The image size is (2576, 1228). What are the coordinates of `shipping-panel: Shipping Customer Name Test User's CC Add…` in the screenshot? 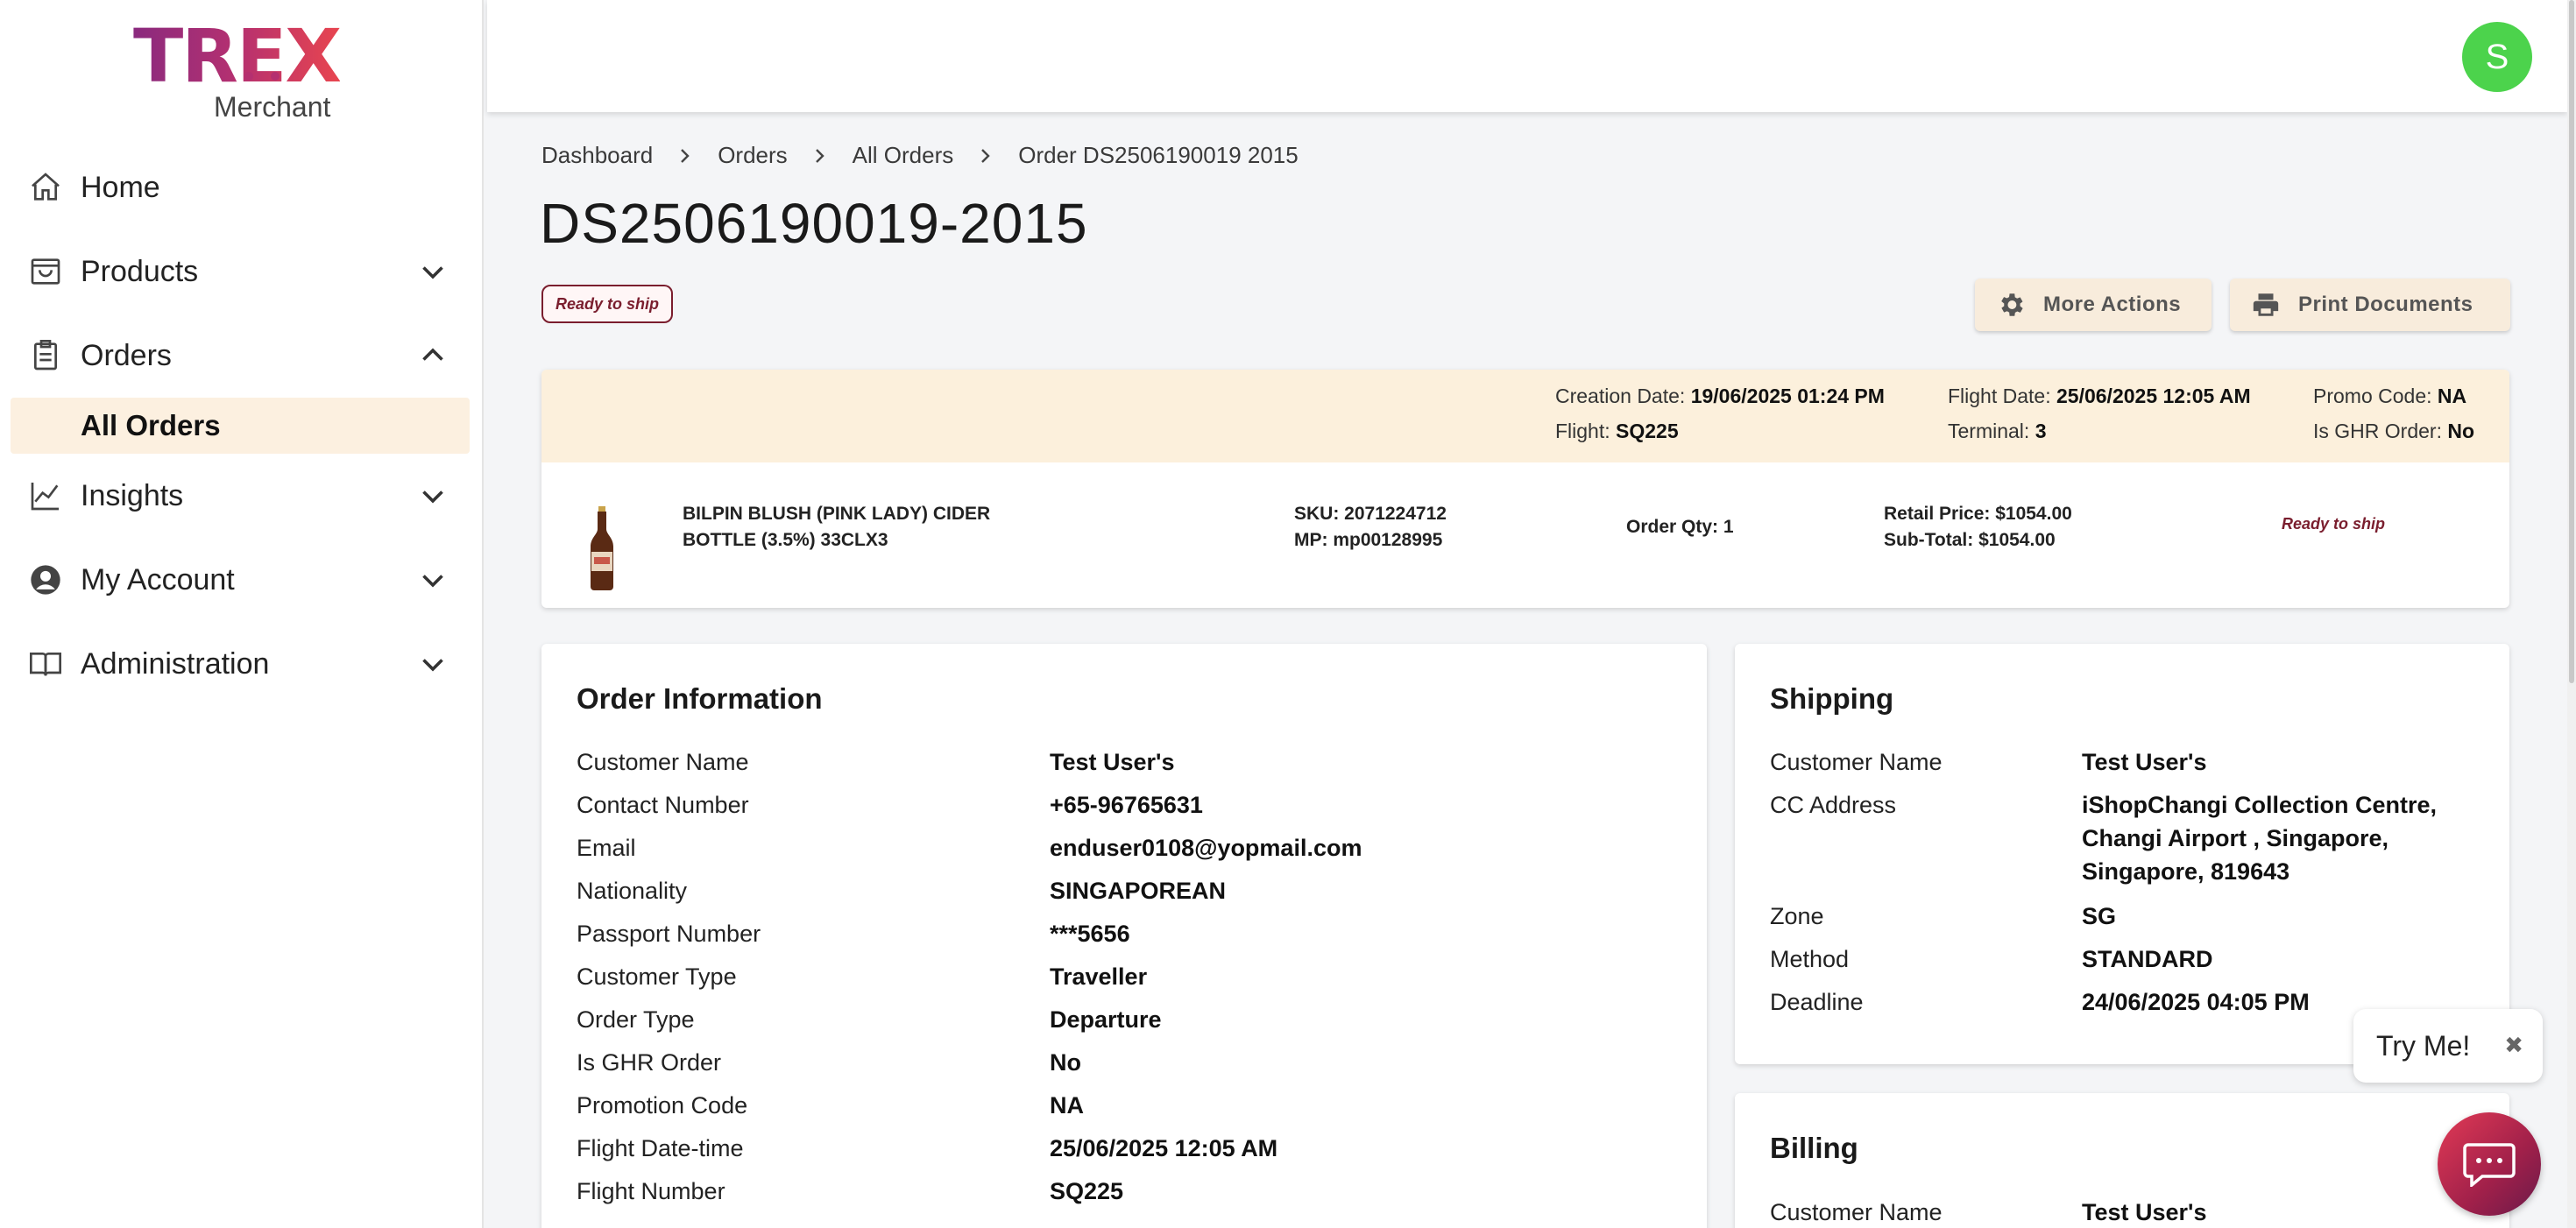 It's located at (2122, 854).